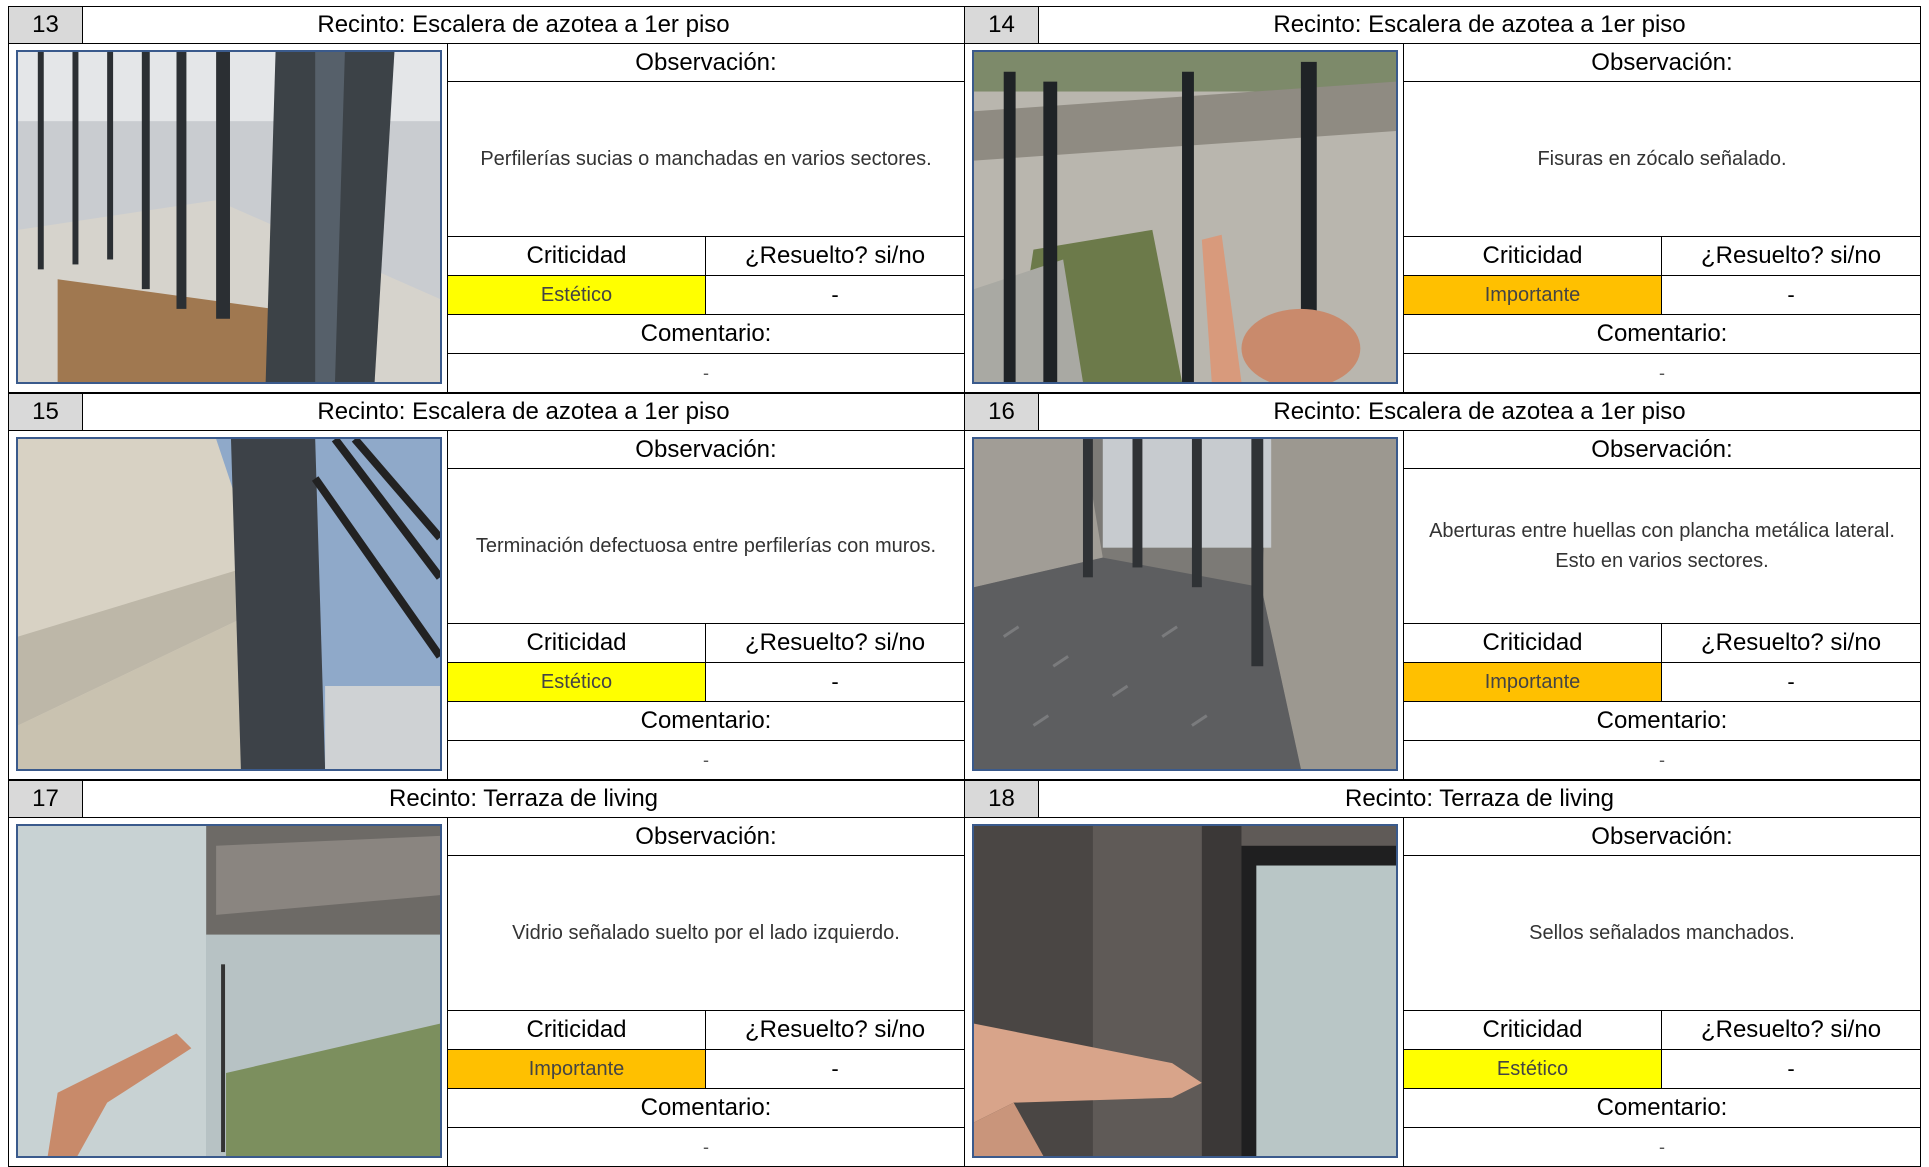 The image size is (1929, 1167). I want to click on glass-railing-photo, so click(229, 991).